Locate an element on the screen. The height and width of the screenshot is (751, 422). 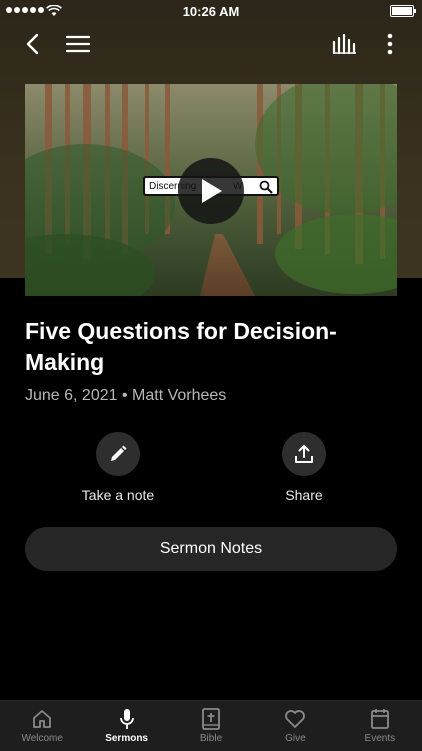
tab-give: Give is located at coordinates (295, 726).